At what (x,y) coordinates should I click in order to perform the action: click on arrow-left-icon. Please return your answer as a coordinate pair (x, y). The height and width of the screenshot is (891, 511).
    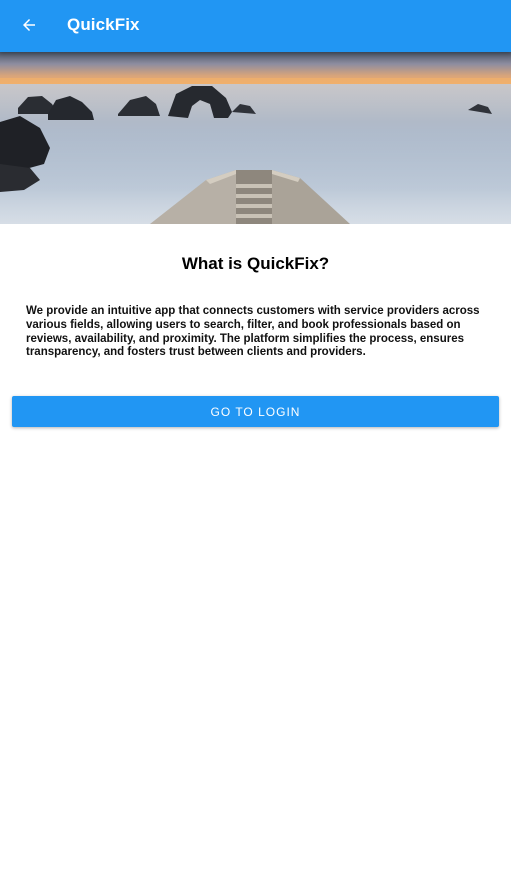
    Looking at the image, I should click on (29, 25).